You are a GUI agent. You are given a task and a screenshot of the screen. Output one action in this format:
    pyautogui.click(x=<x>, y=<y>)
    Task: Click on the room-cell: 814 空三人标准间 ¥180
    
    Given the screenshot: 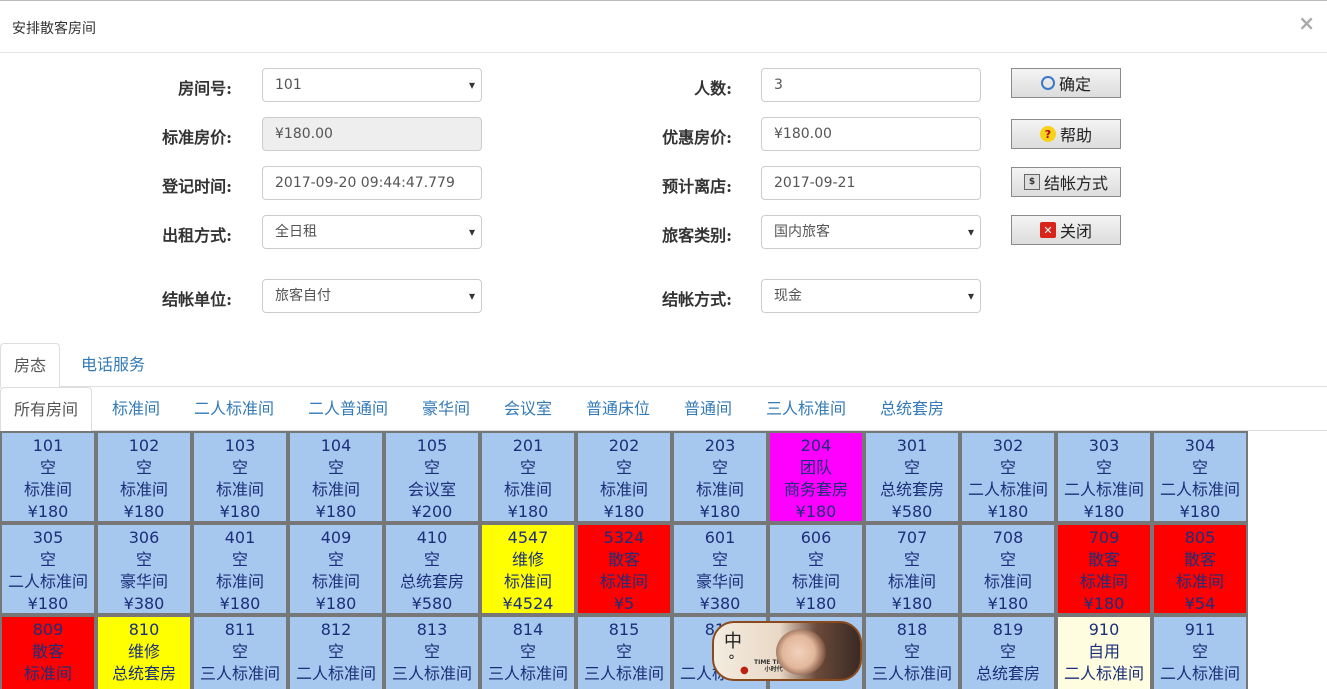 What is the action you would take?
    pyautogui.click(x=528, y=652)
    